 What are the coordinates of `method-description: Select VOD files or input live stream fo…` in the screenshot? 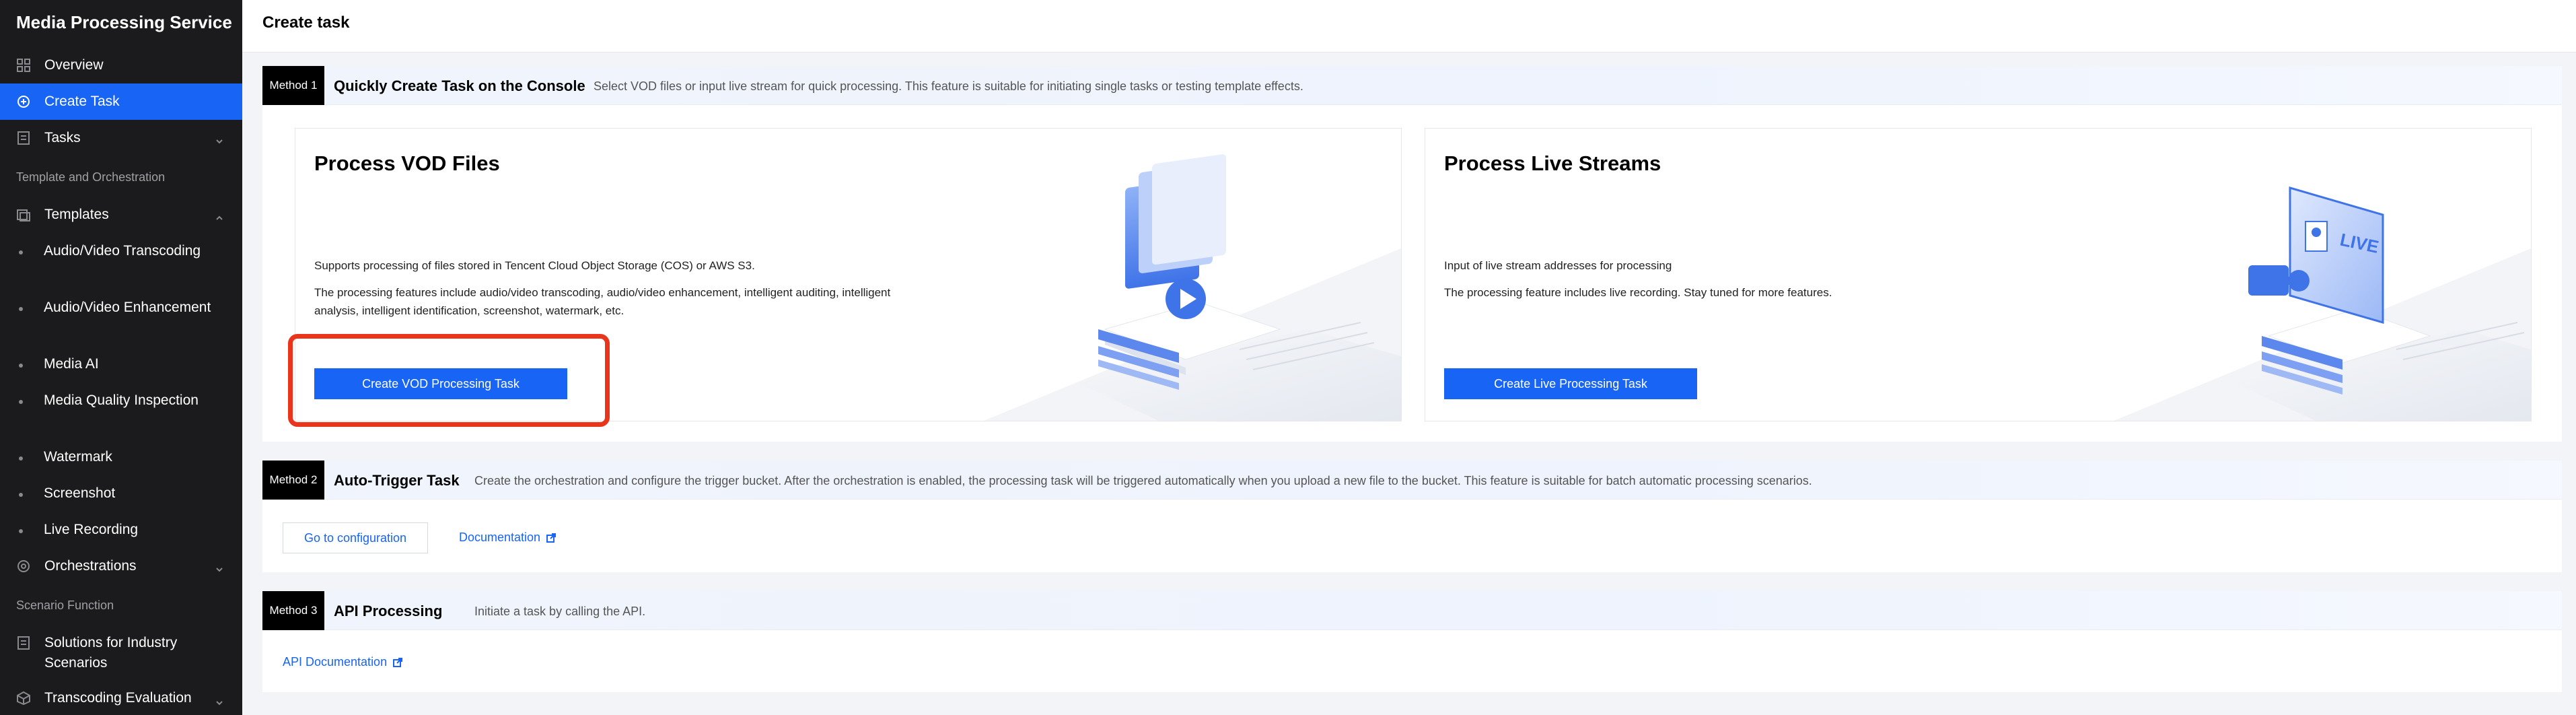 It's located at (948, 86).